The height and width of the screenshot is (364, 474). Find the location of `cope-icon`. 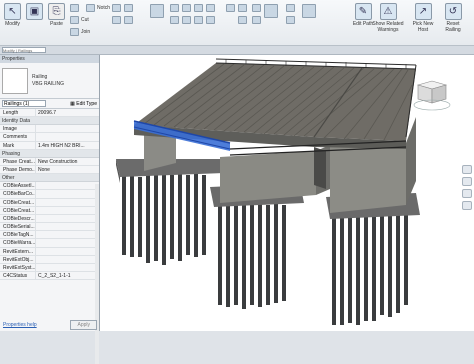

cope-icon is located at coordinates (74, 8).